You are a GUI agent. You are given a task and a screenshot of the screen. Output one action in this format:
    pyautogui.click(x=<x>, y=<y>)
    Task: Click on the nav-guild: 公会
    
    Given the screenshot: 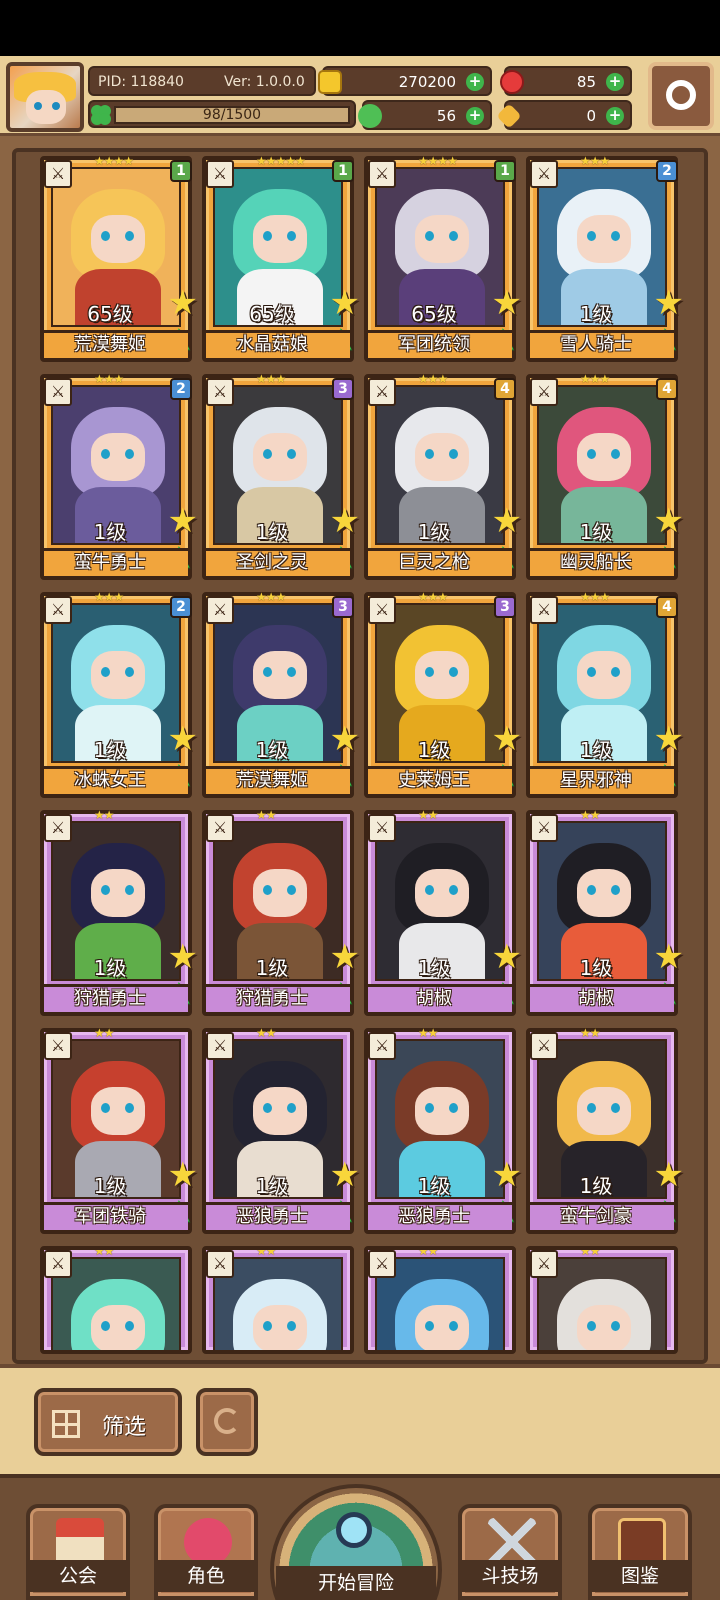 What is the action you would take?
    pyautogui.click(x=78, y=1552)
    